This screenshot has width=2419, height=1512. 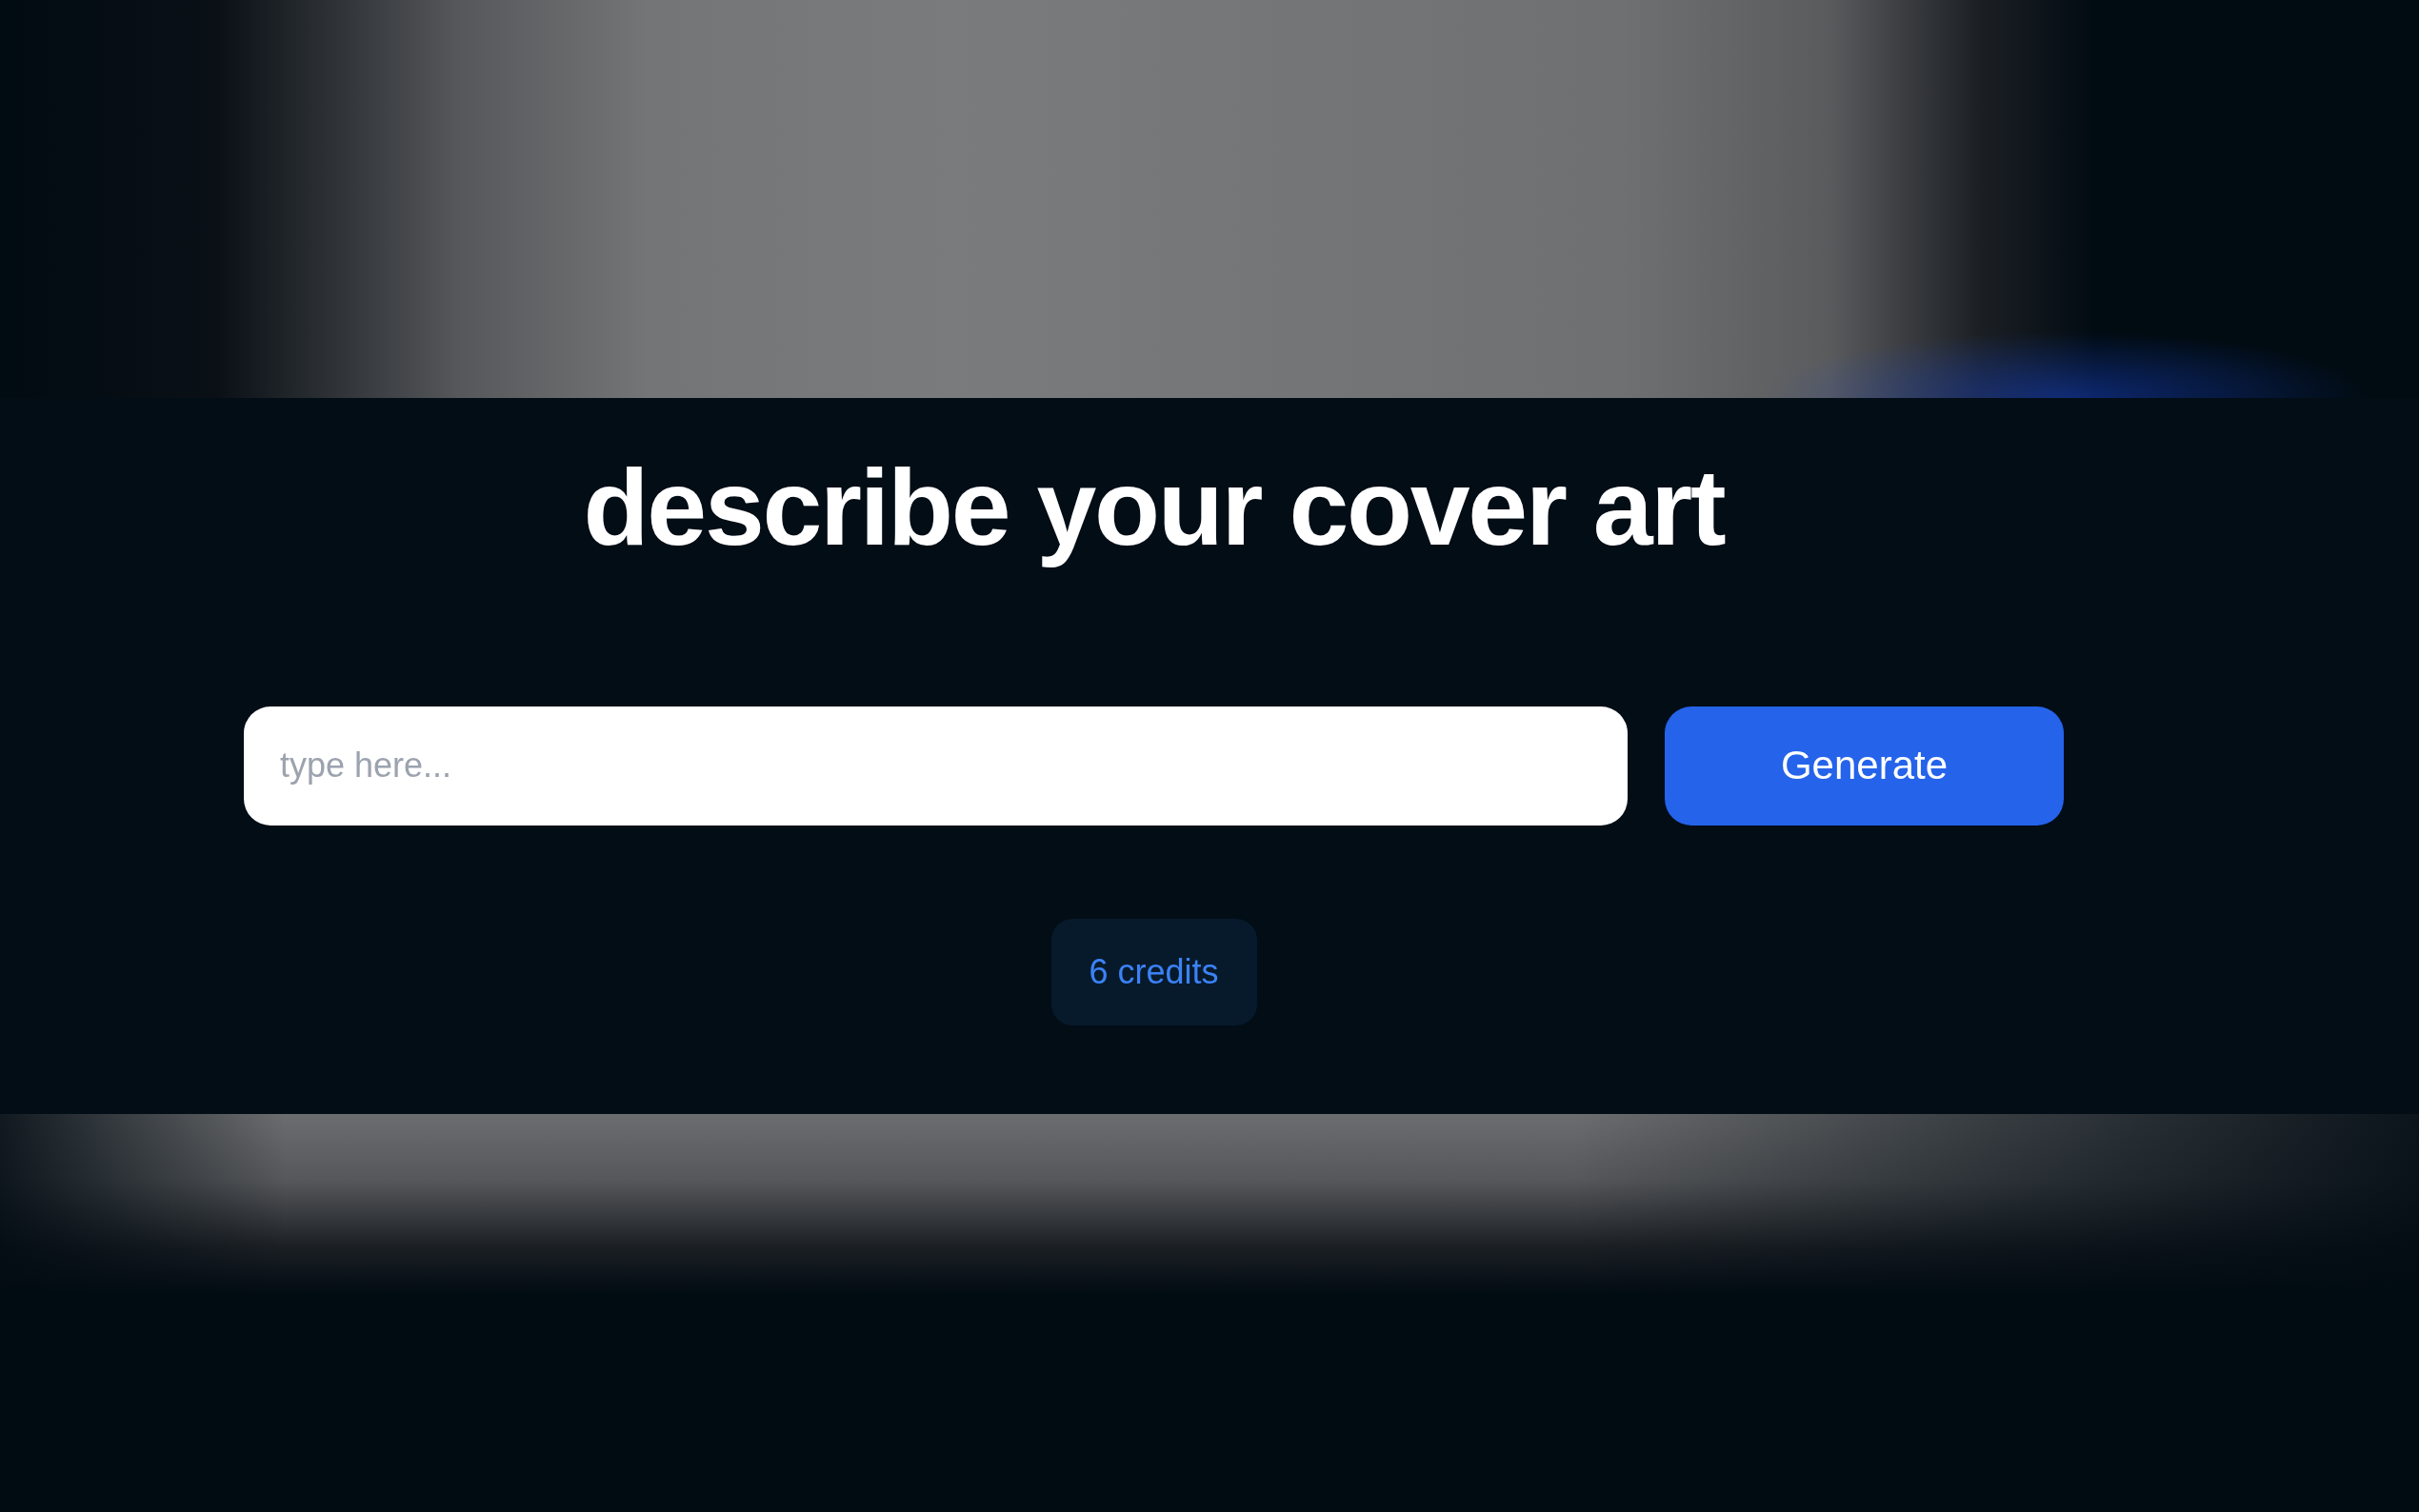 I want to click on page-heading: describe your cover art, so click(x=1154, y=508).